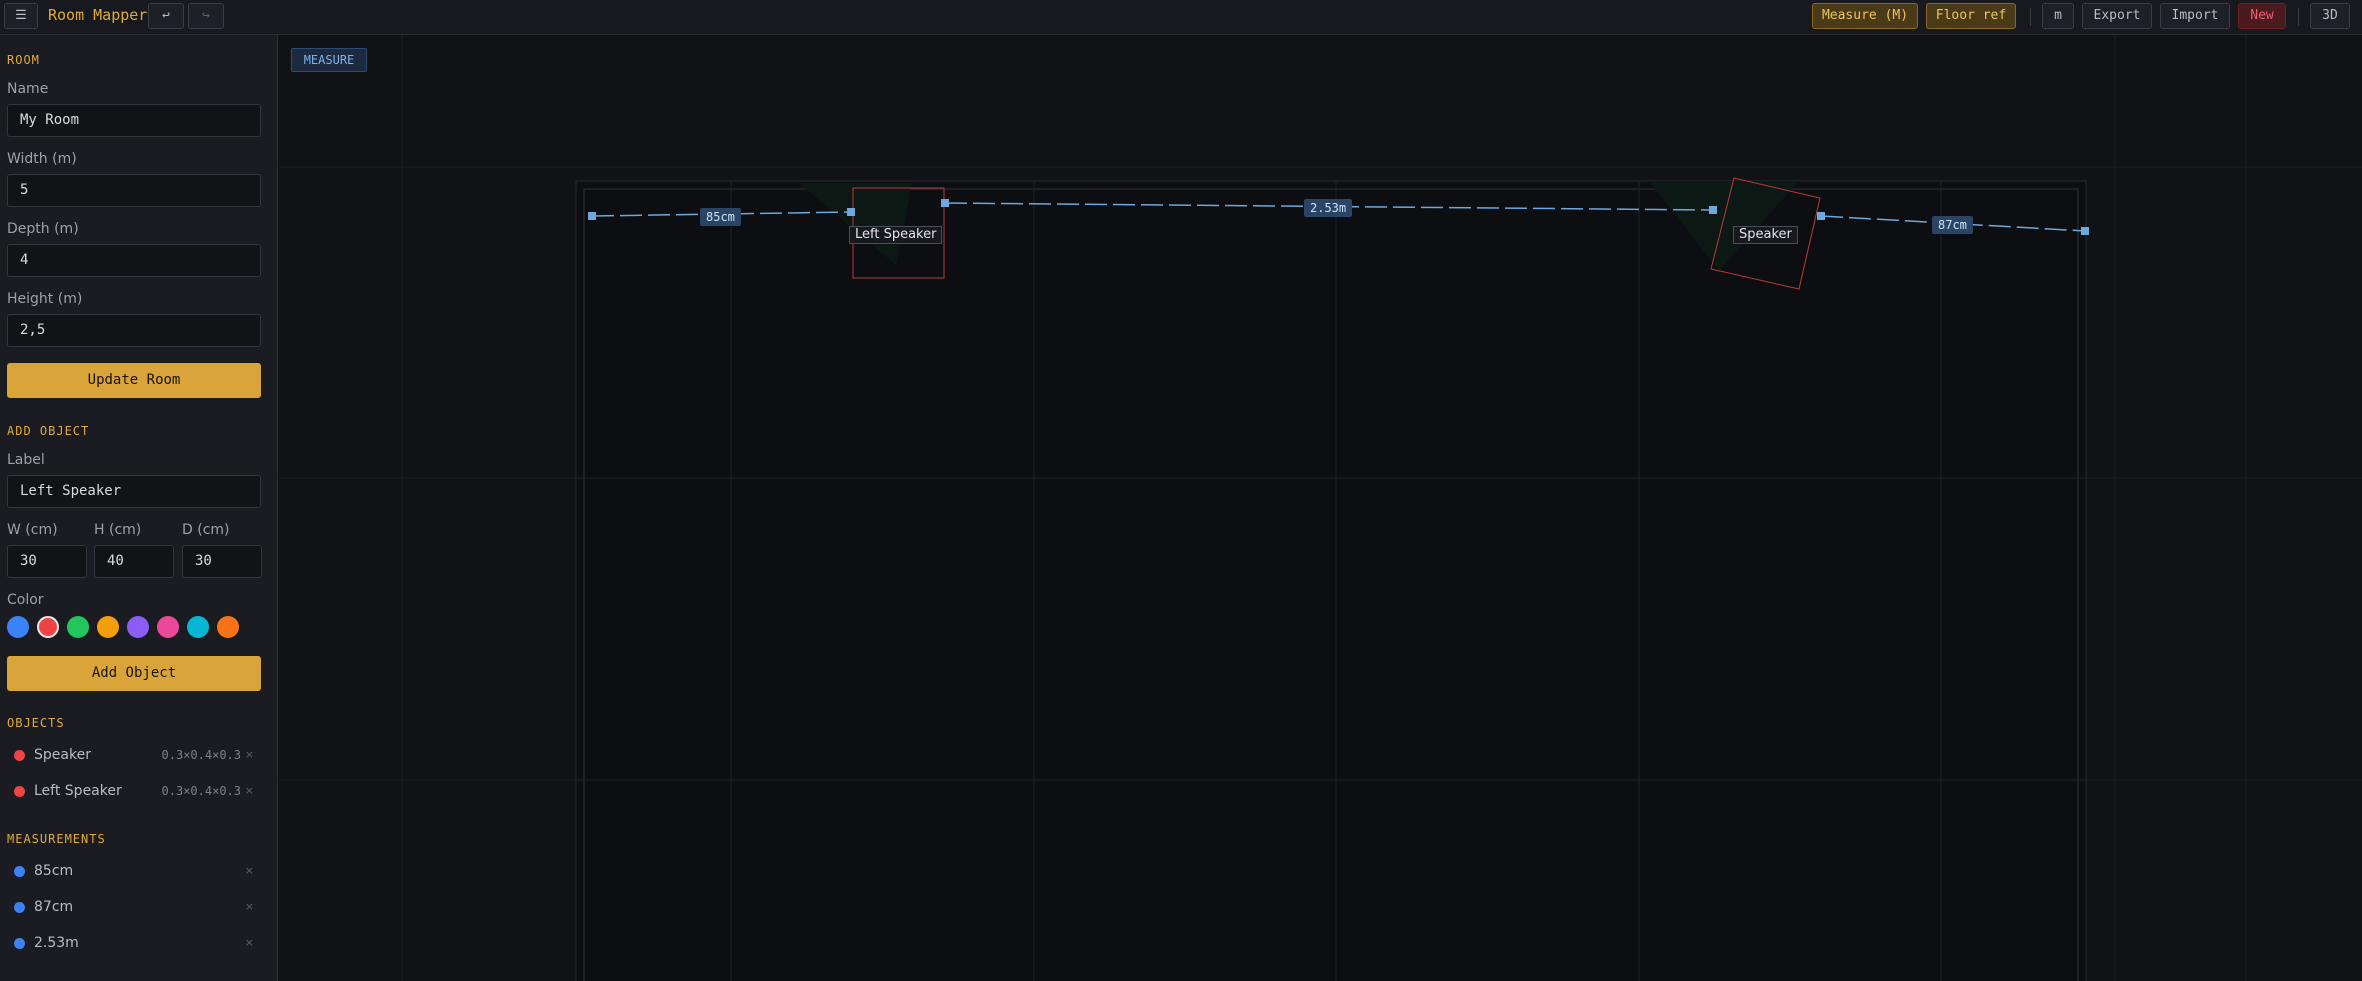  I want to click on undo-button: ↩, so click(166, 16).